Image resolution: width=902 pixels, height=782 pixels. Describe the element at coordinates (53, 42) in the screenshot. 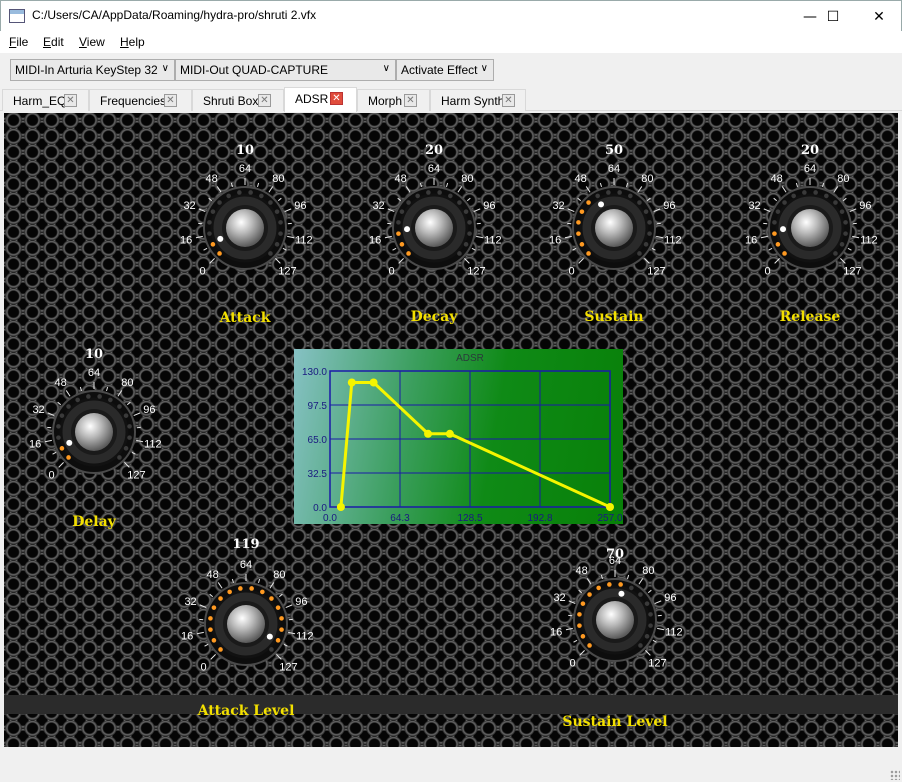

I see `menu-edit: Edit` at that location.